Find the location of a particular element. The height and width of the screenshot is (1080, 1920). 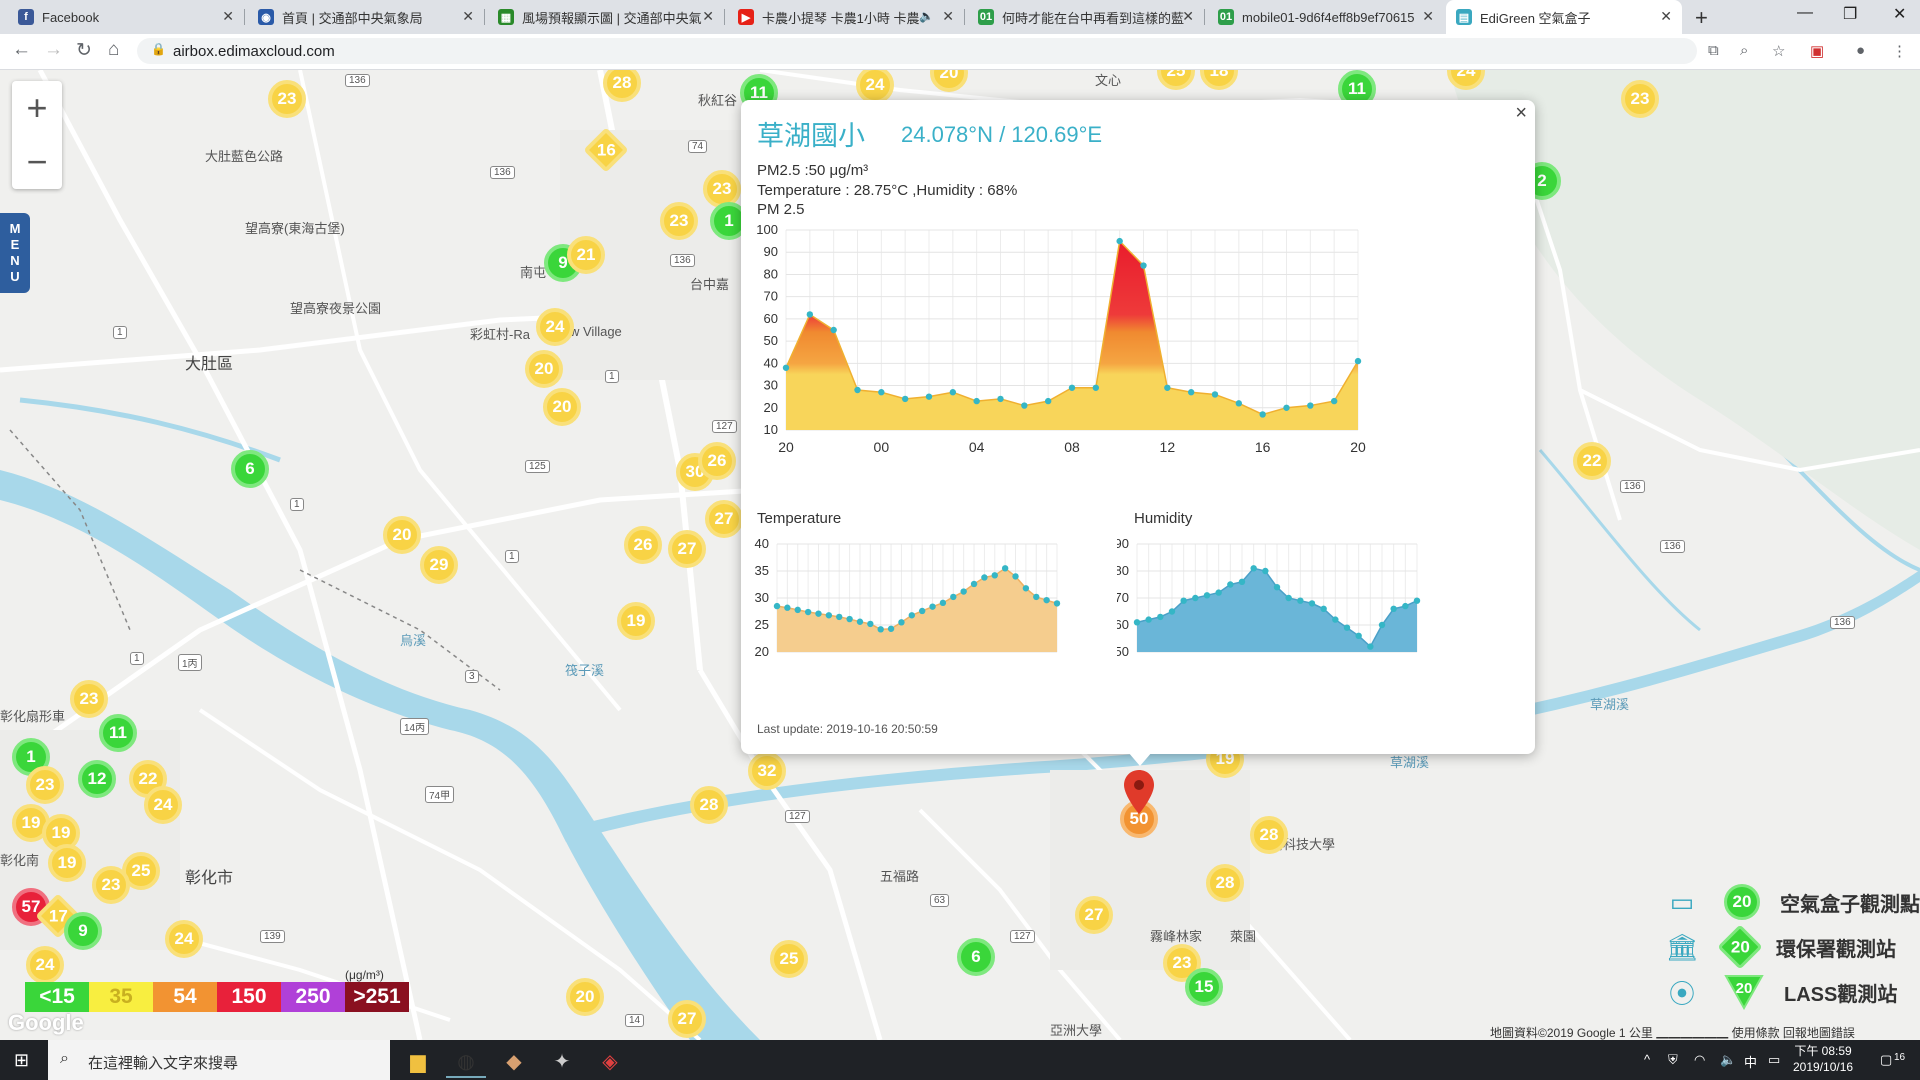

home-button: ⌂ is located at coordinates (113, 50).